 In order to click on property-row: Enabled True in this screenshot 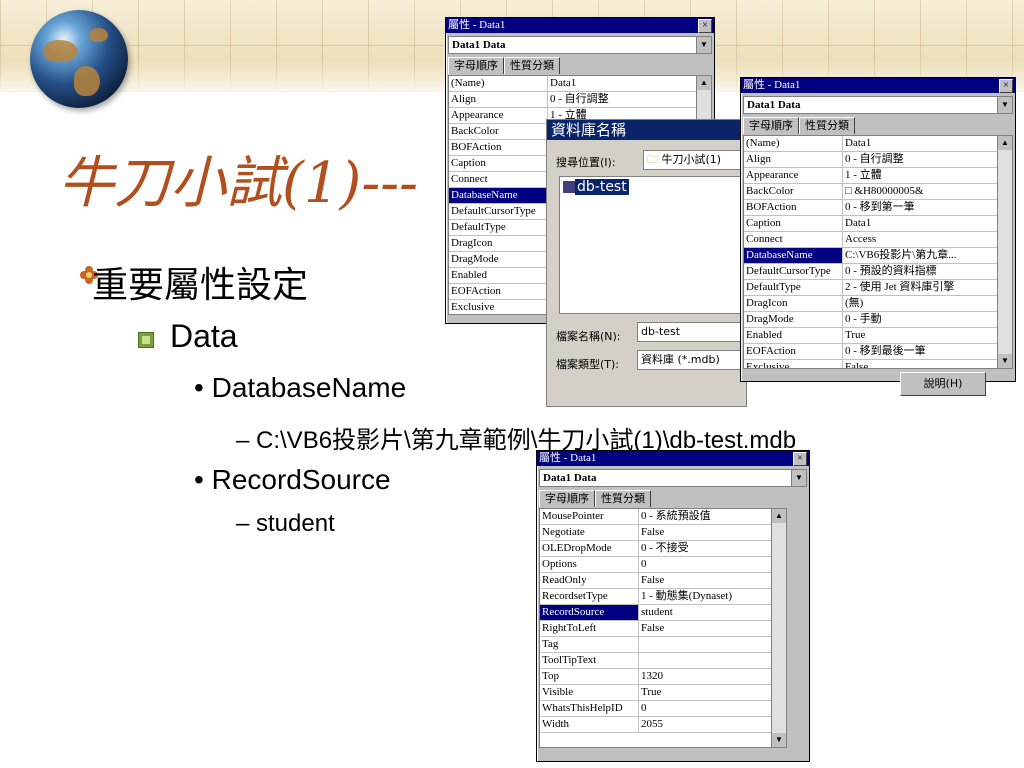, I will do `click(878, 336)`.